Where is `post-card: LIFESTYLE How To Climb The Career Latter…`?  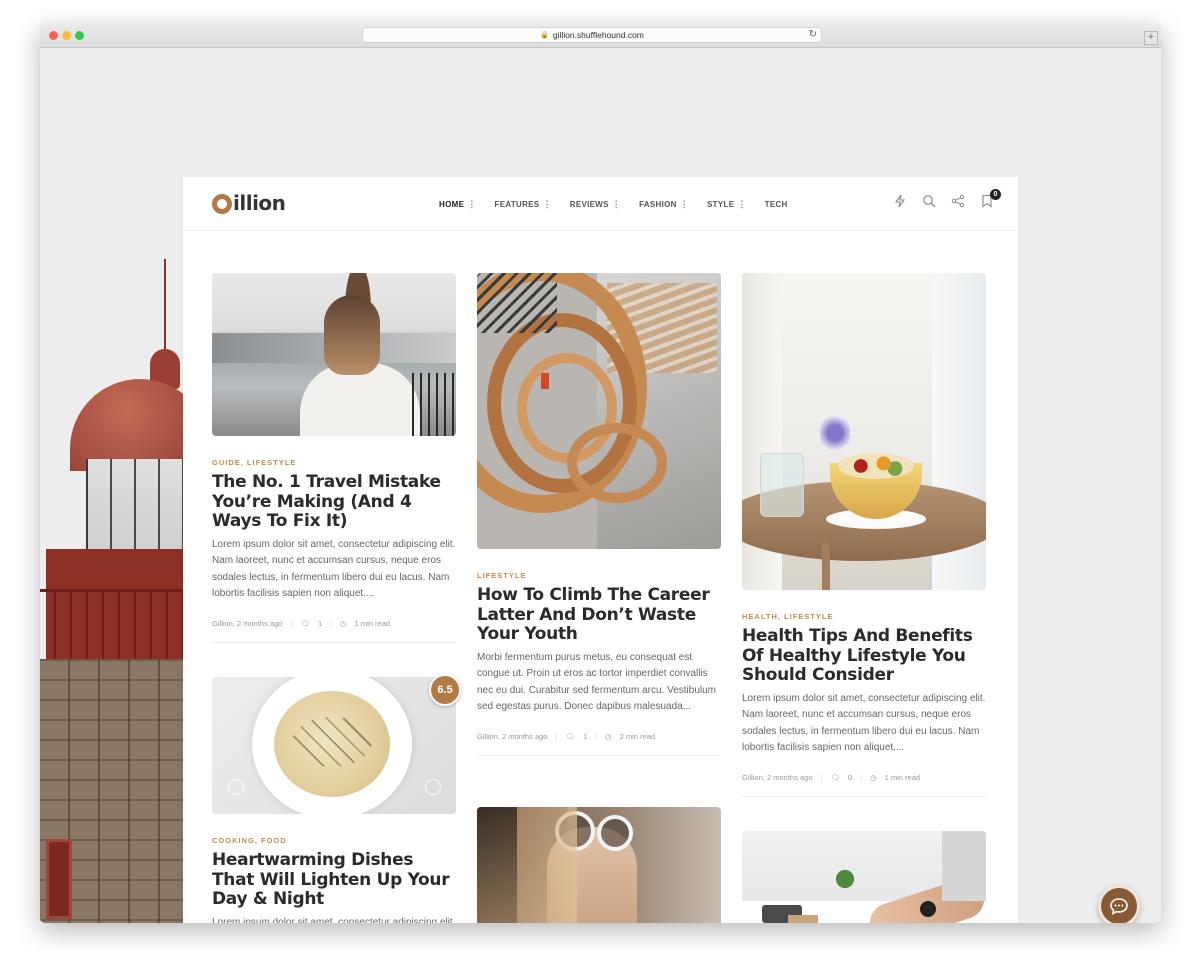 post-card: LIFESTYLE How To Climb The Career Latter… is located at coordinates (599, 514).